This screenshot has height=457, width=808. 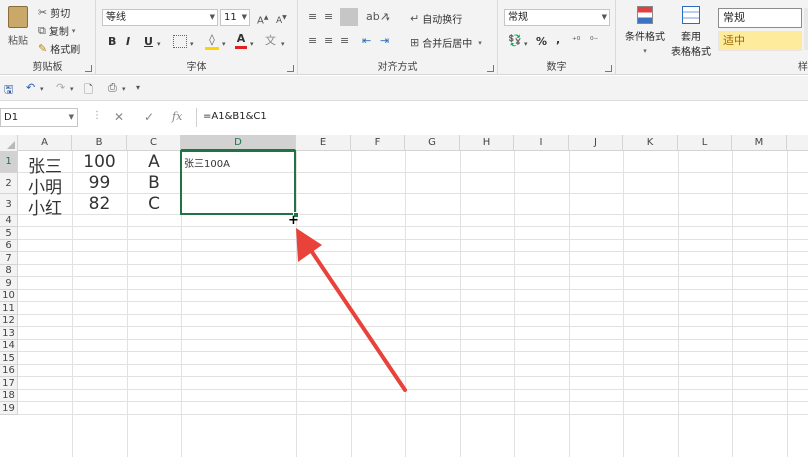 What do you see at coordinates (56, 31) in the screenshot?
I see `copy-button: ⧉ 复制 ▾` at bounding box center [56, 31].